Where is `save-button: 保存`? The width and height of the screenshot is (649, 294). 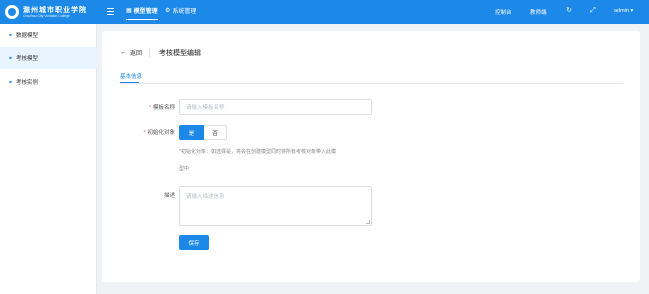 save-button: 保存 is located at coordinates (194, 242).